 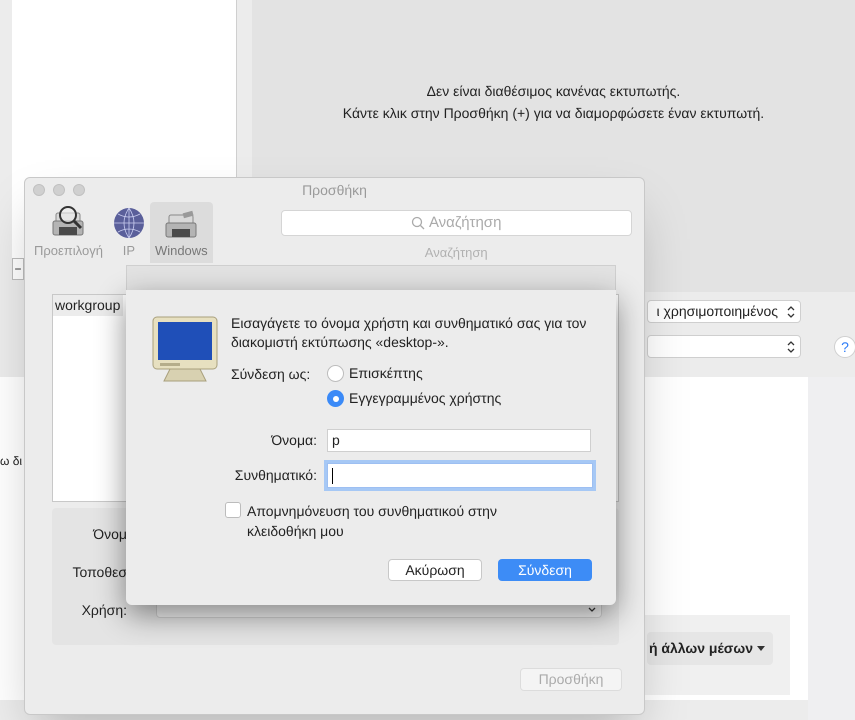 What do you see at coordinates (459, 440) in the screenshot?
I see `text-field: p` at bounding box center [459, 440].